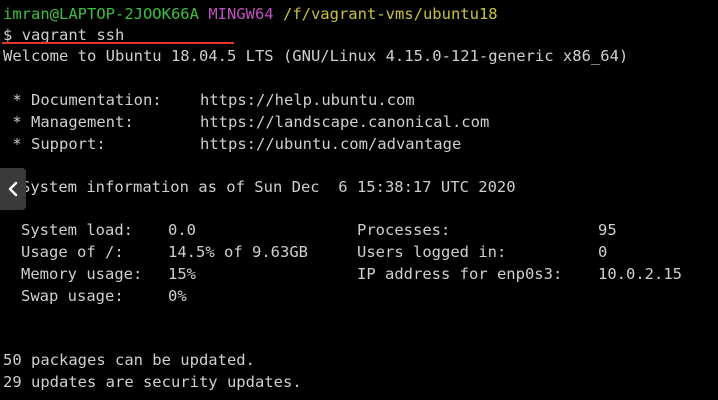 Image resolution: width=718 pixels, height=400 pixels. I want to click on stat-value: 95, so click(607, 230).